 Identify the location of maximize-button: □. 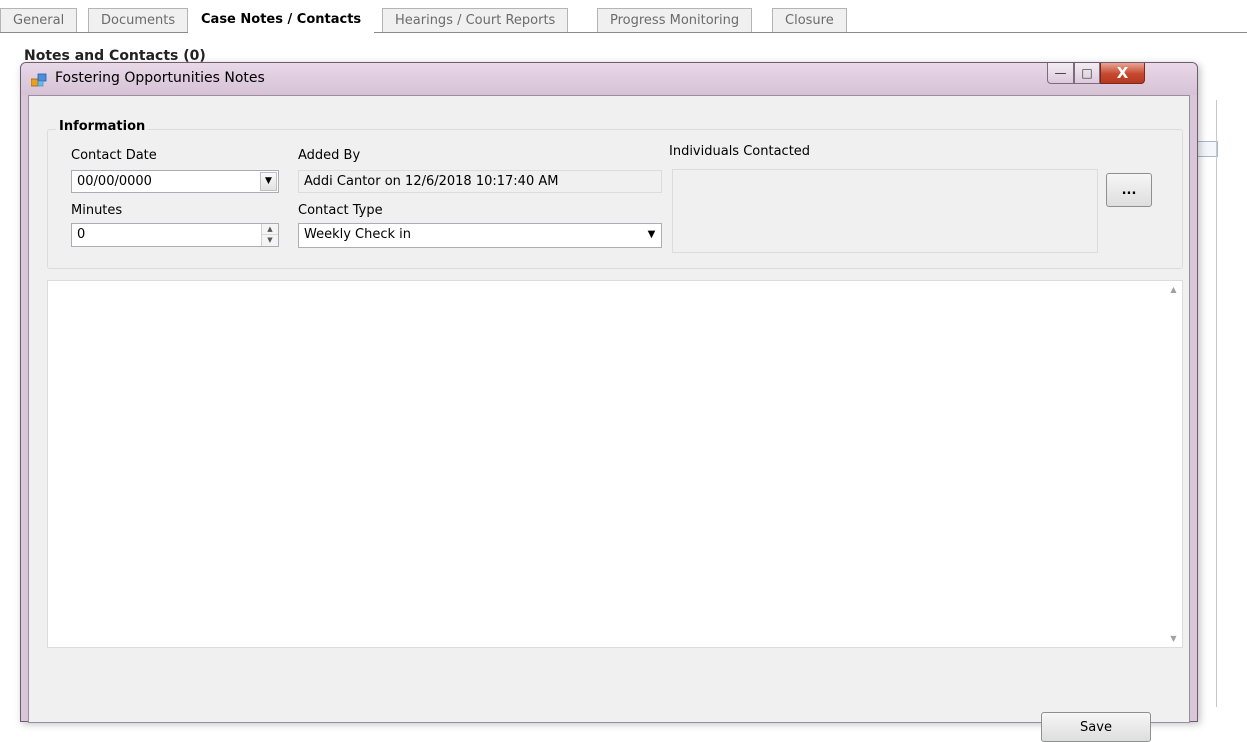
(1087, 73).